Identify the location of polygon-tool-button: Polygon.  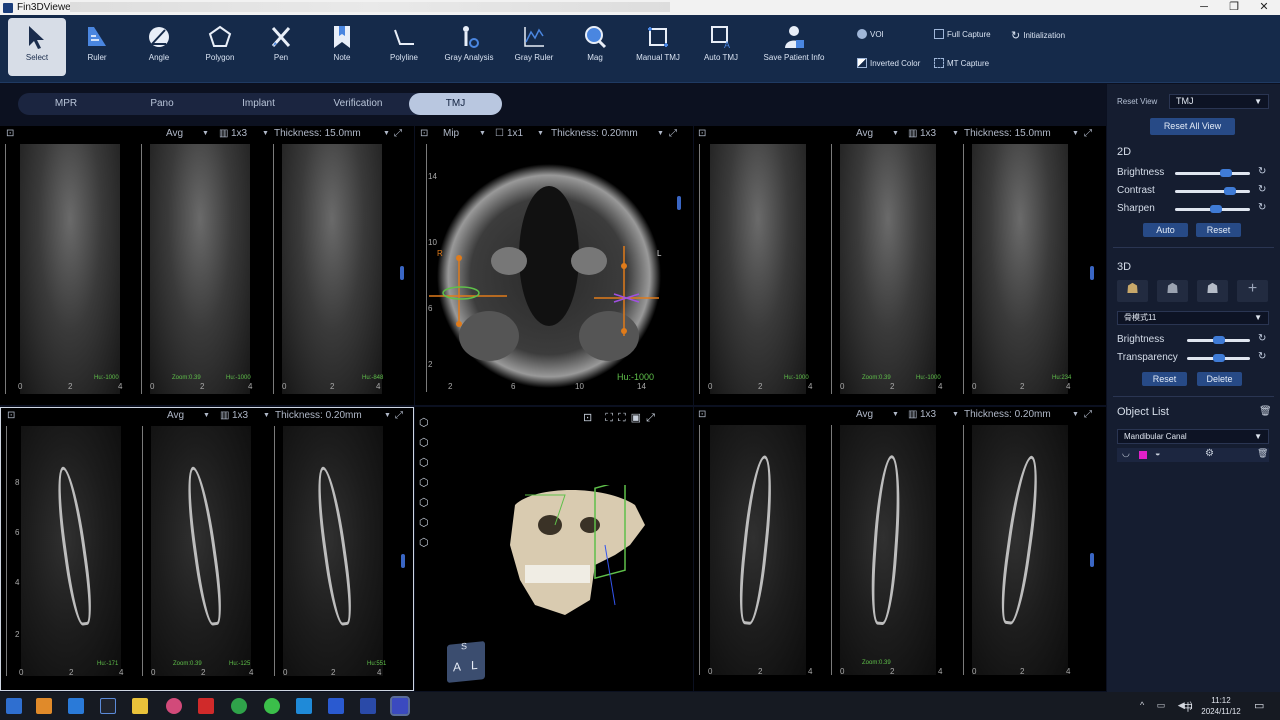
(220, 47).